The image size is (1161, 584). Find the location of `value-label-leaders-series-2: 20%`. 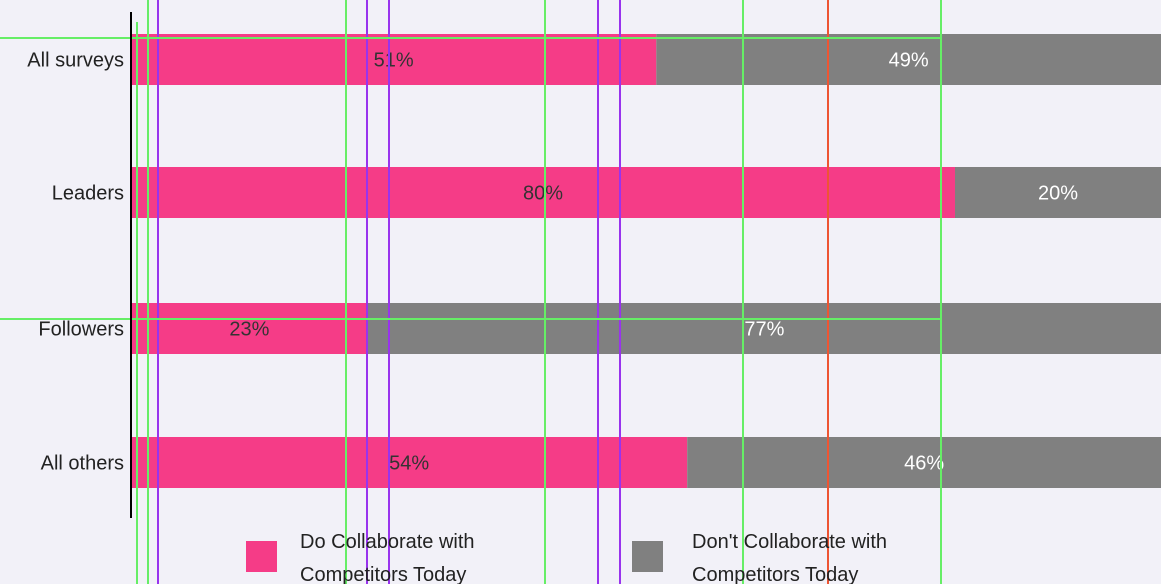

value-label-leaders-series-2: 20% is located at coordinates (1058, 194).